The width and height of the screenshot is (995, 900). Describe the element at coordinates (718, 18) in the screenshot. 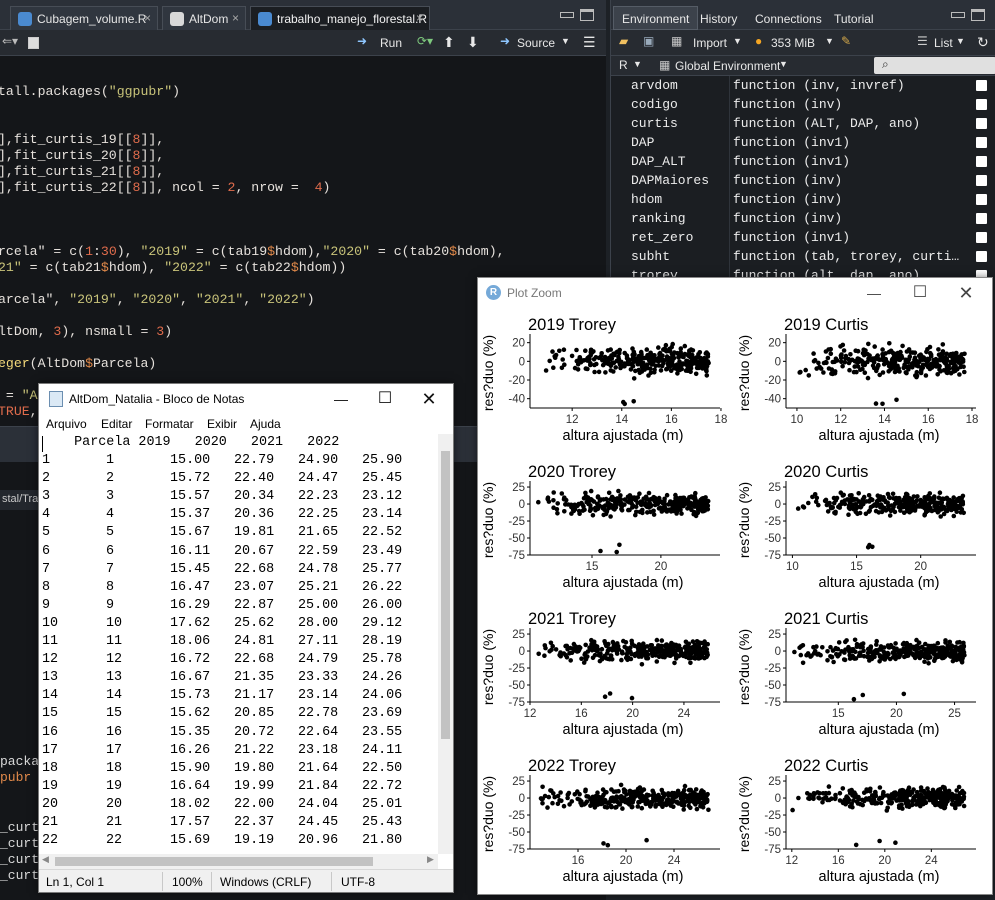

I see `tab-history: History` at that location.